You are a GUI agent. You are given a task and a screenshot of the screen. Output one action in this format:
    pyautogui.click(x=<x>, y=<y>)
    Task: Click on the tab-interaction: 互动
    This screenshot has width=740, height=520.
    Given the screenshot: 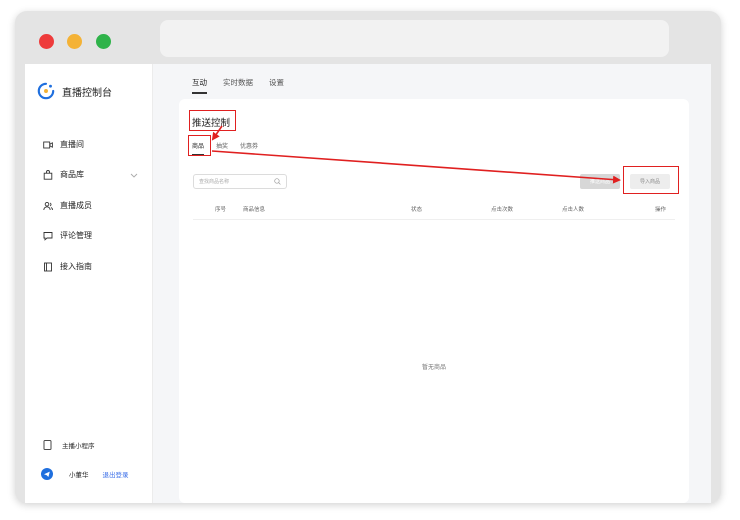 What is the action you would take?
    pyautogui.click(x=199, y=85)
    